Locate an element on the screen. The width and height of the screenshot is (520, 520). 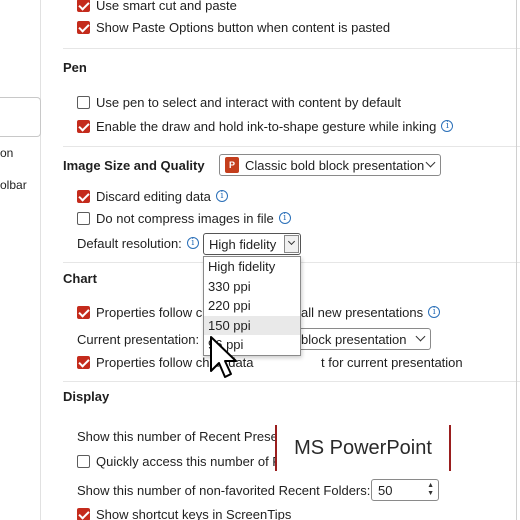
resolution-option: High fidelity is located at coordinates (252, 267).